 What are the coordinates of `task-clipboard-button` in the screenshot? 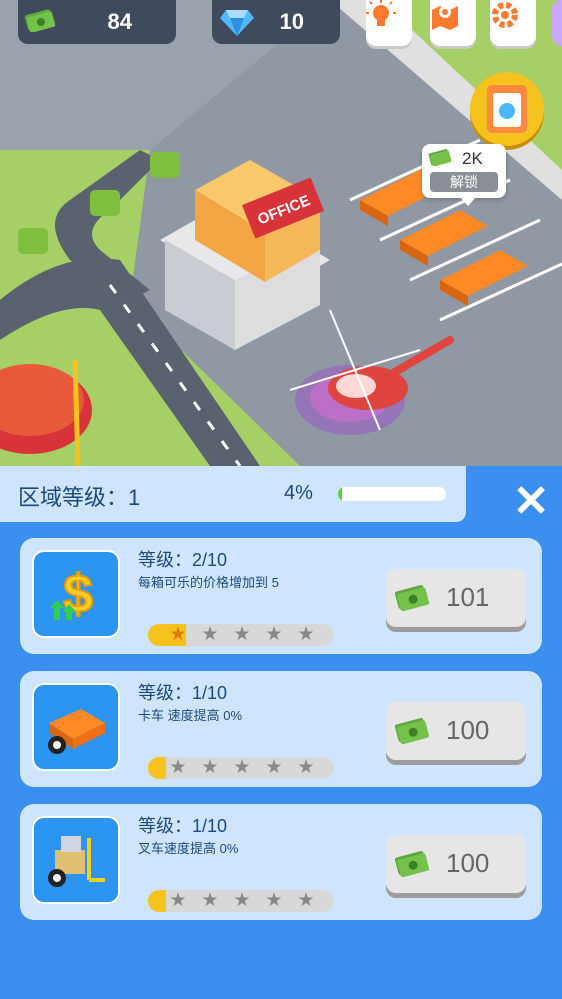 It's located at (507, 109).